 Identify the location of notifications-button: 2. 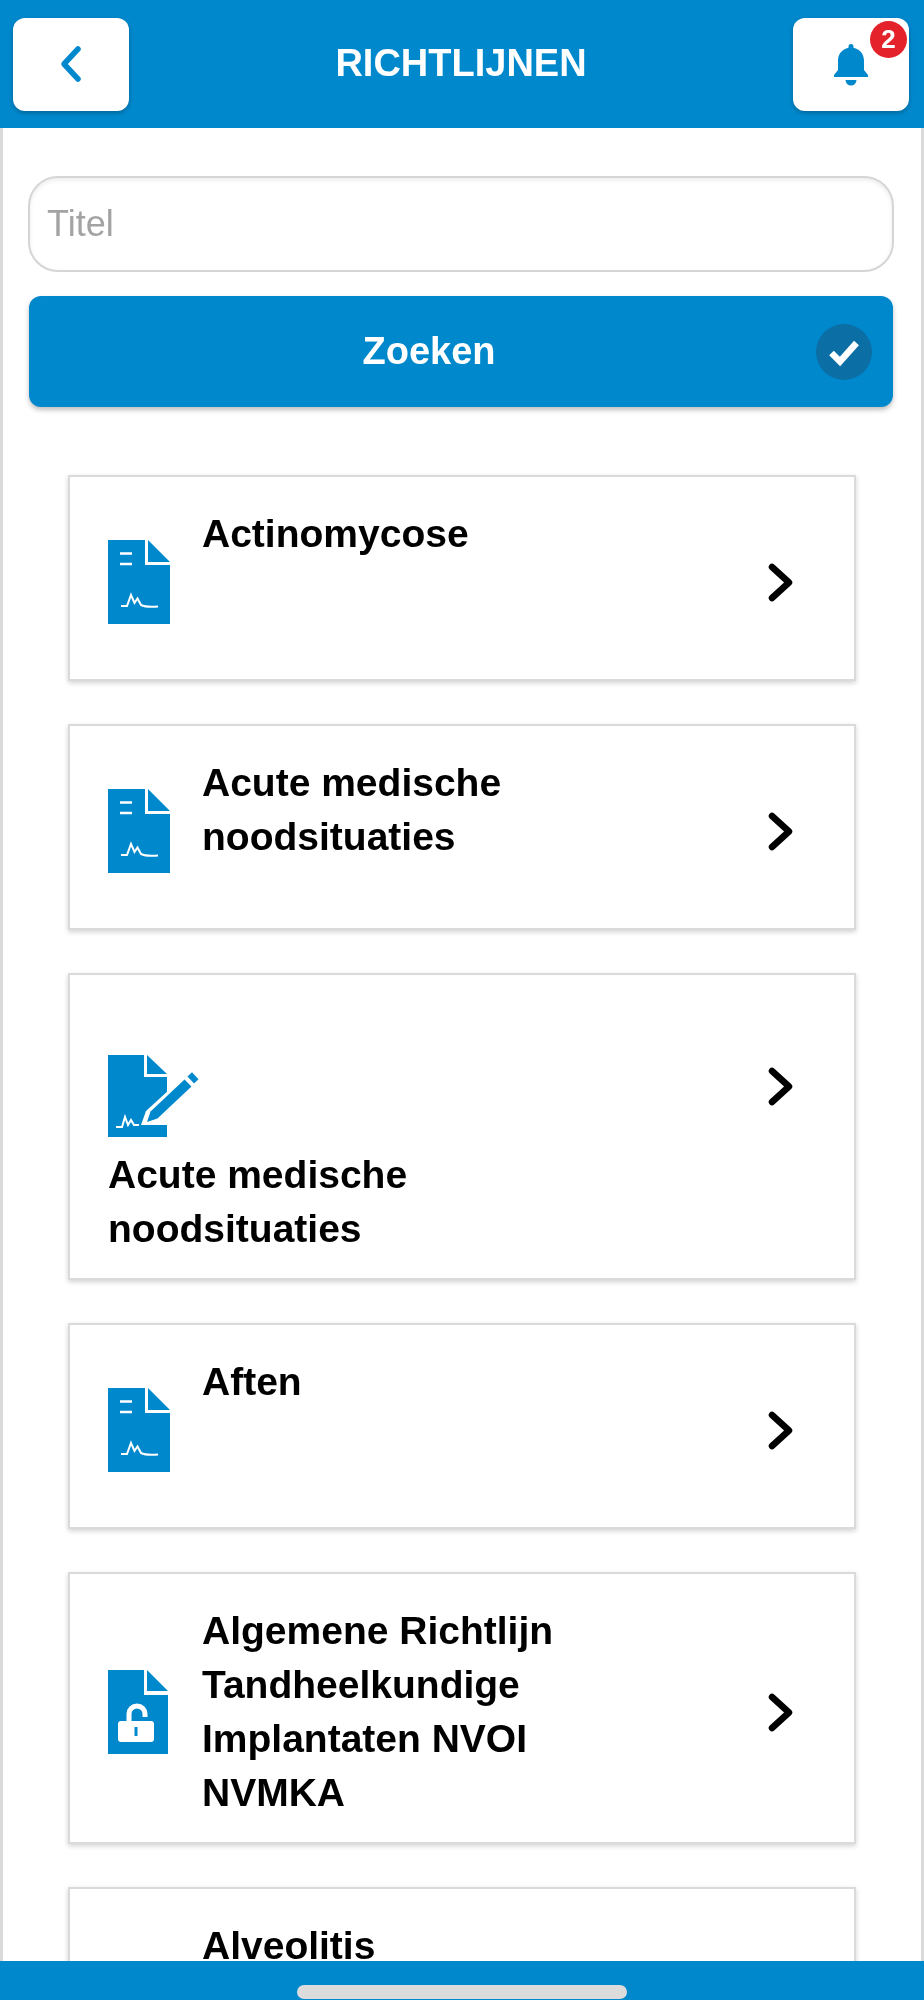
(851, 64).